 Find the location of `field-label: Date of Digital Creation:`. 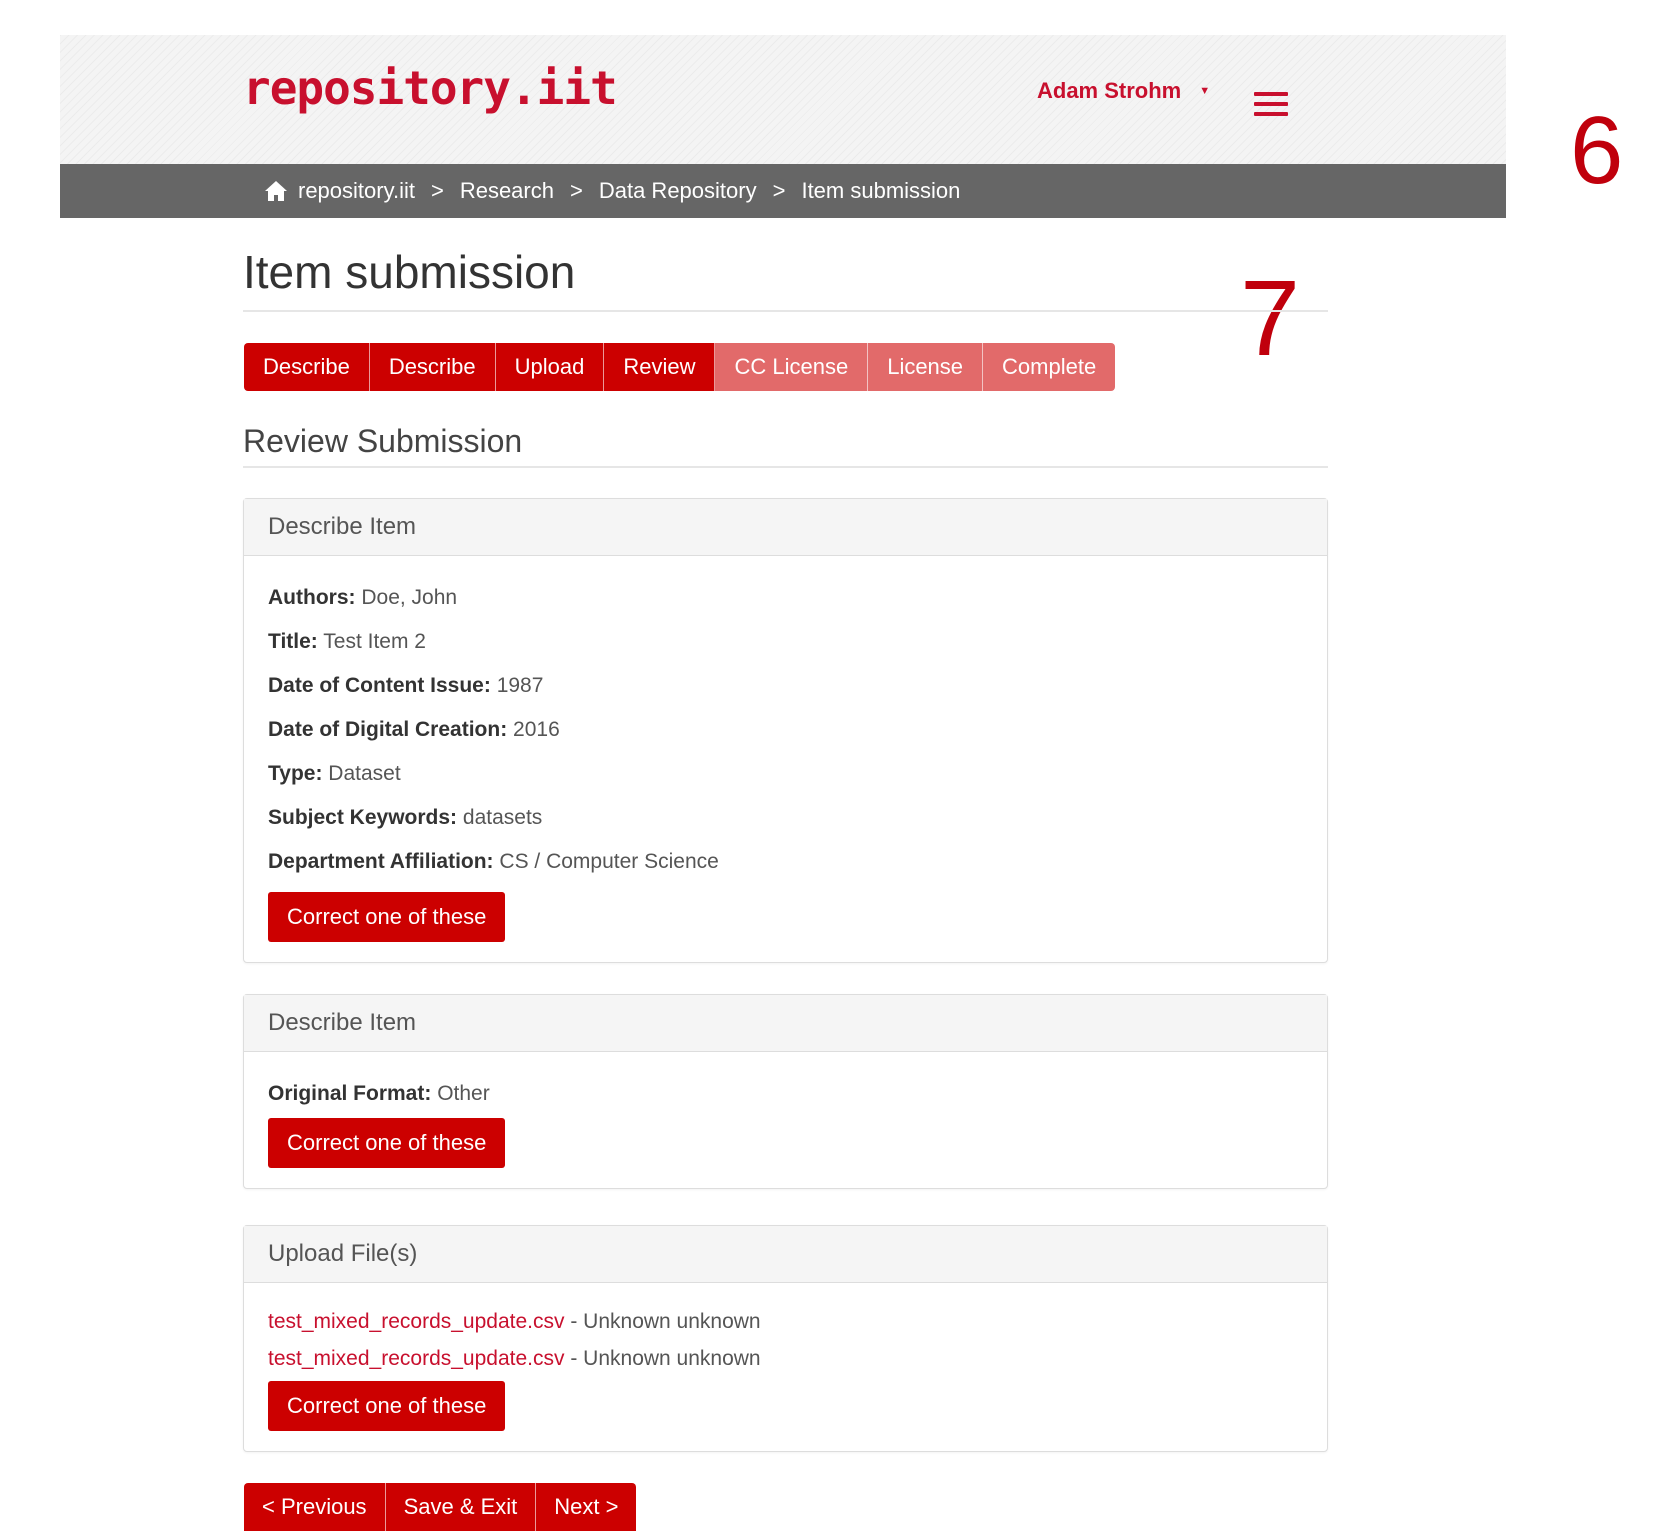

field-label: Date of Digital Creation: is located at coordinates (388, 729).